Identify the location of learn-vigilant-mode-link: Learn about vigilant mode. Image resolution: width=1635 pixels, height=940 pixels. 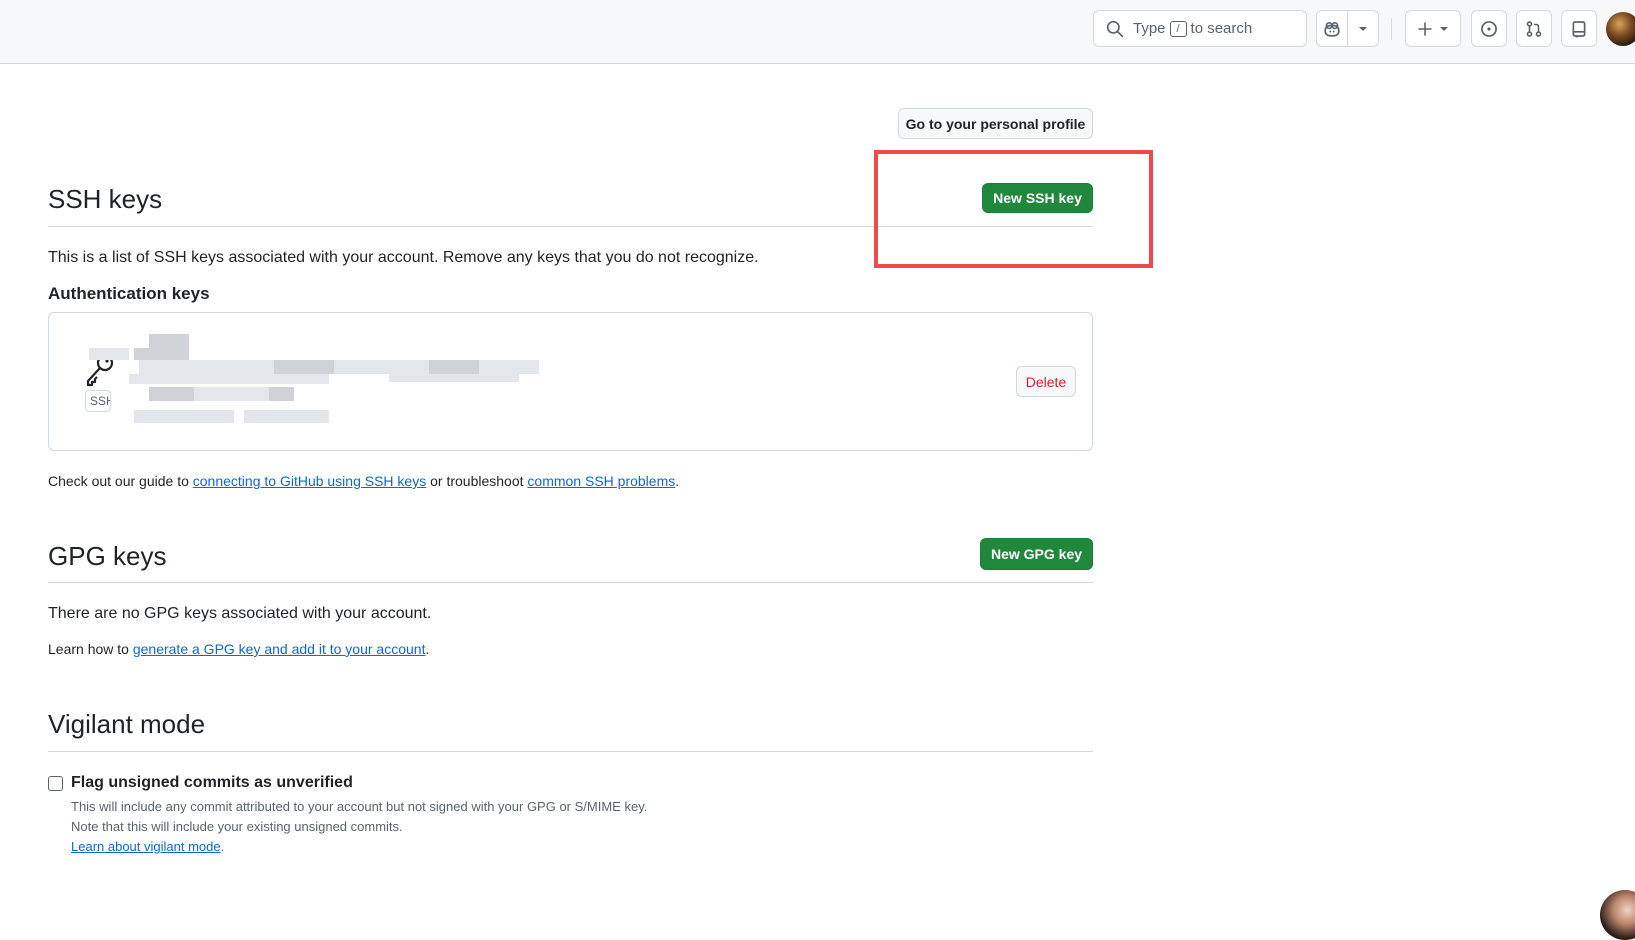
(146, 846).